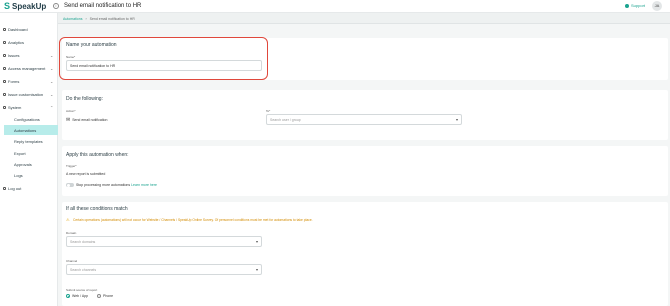 Image resolution: width=670 pixels, height=306 pixels. What do you see at coordinates (83, 269) in the screenshot?
I see `channel-placeholder: Search channels` at bounding box center [83, 269].